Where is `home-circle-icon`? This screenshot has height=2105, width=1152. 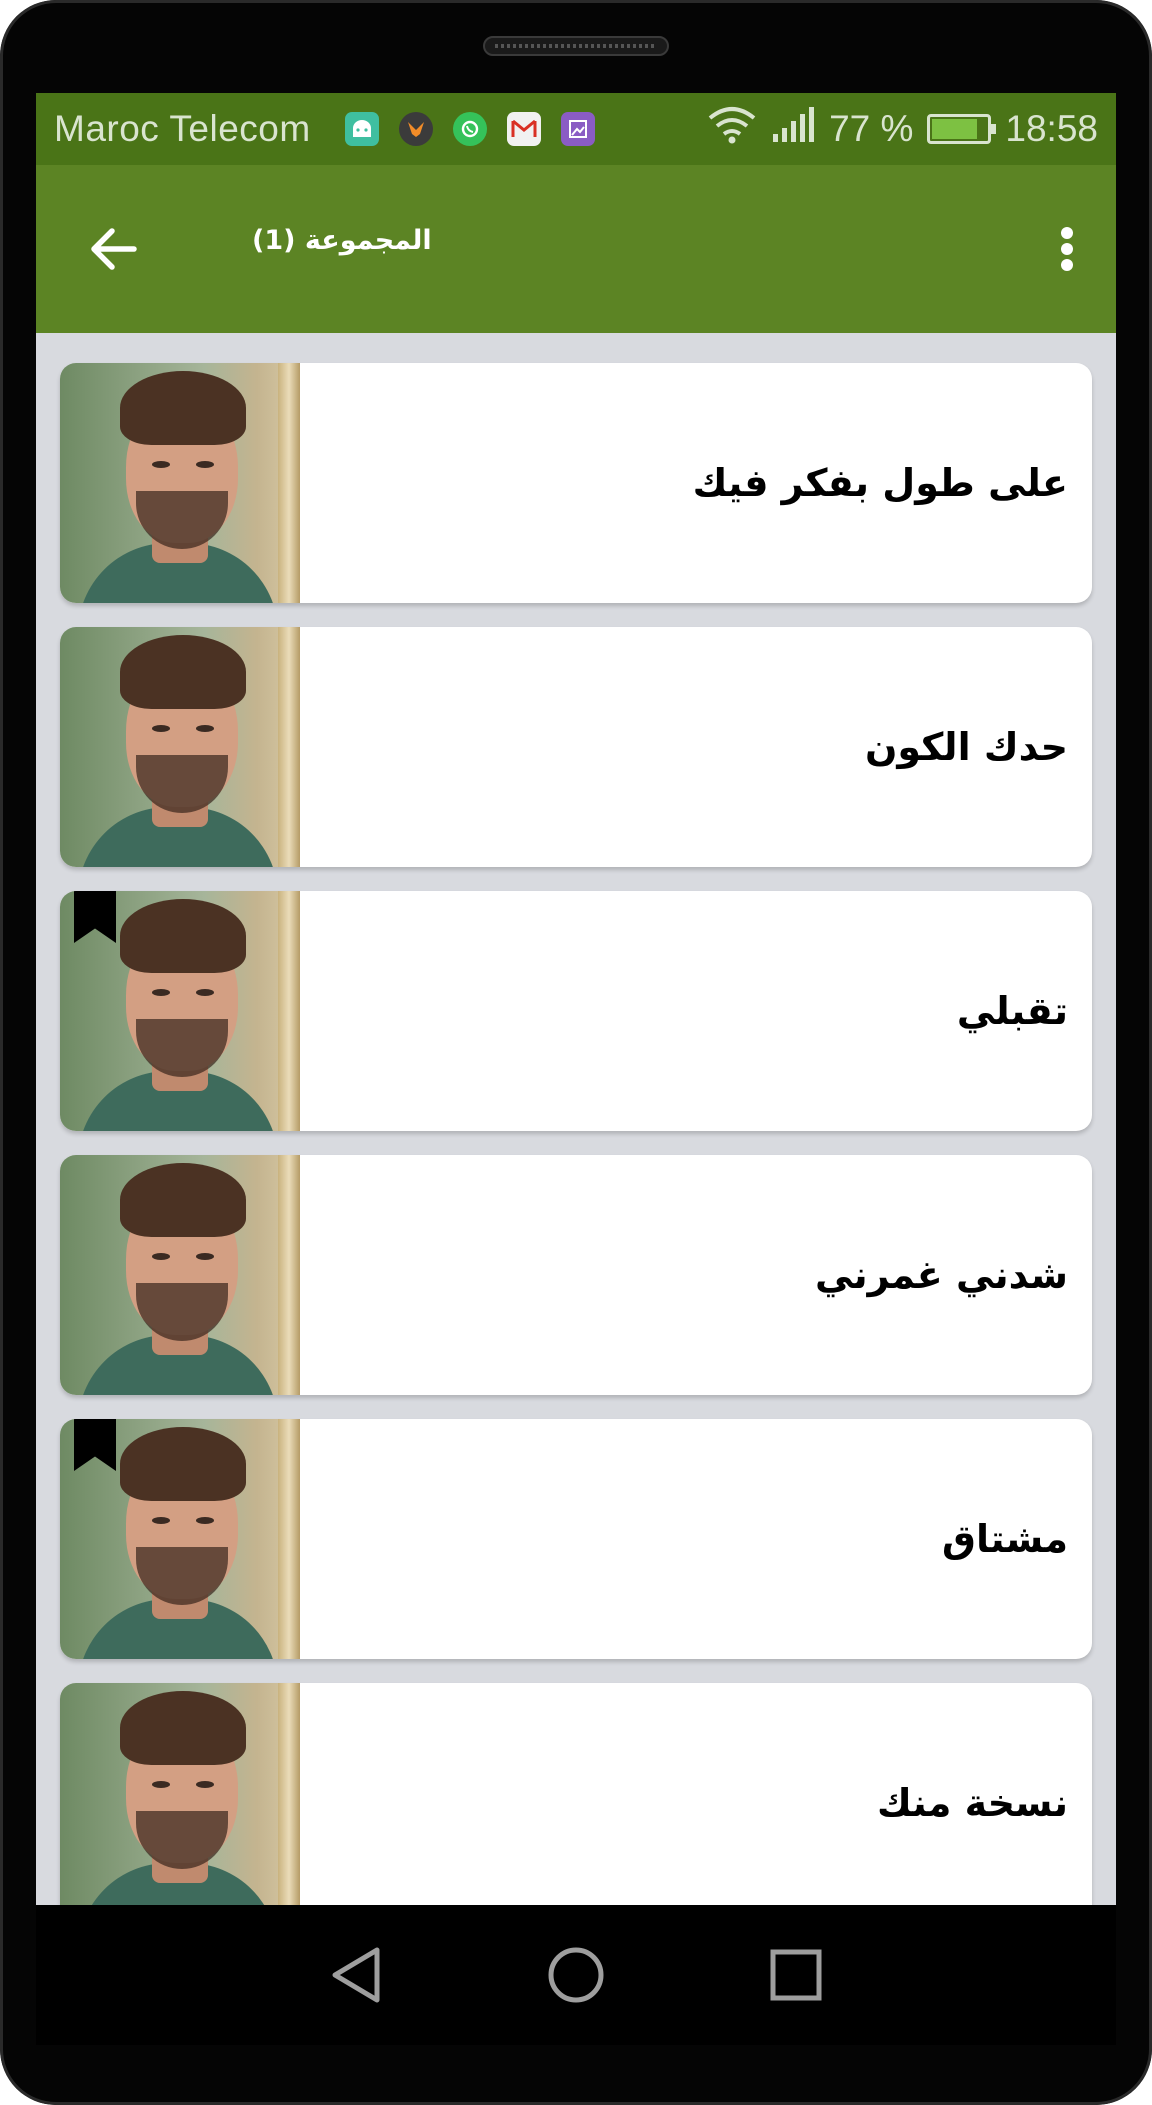
home-circle-icon is located at coordinates (576, 1975).